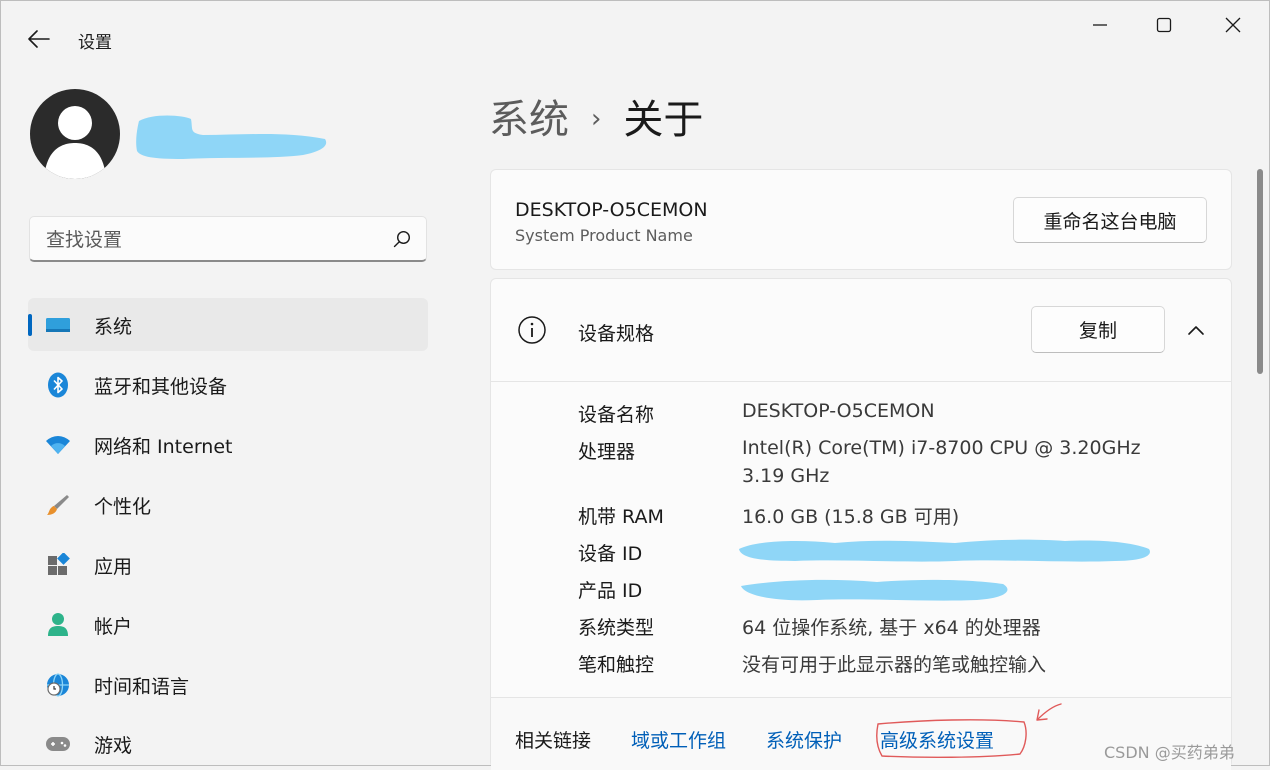 The image size is (1270, 770). Describe the element at coordinates (663, 120) in the screenshot. I see `page-title: 关于` at that location.